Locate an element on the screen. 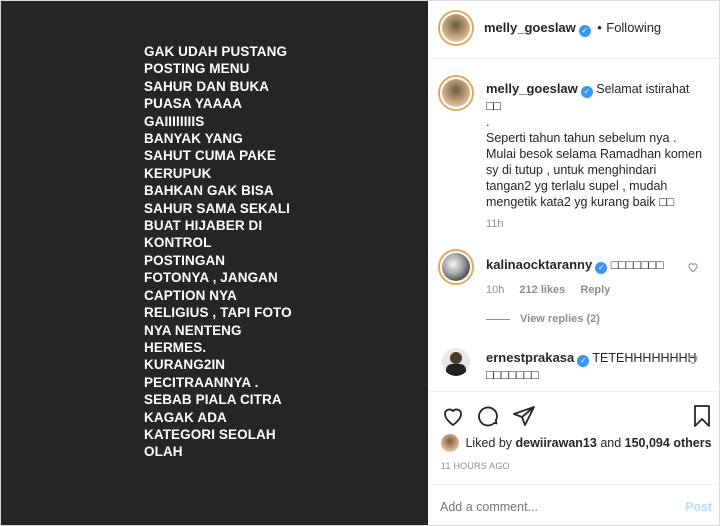 This screenshot has width=720, height=526. post-text-line: SAHUR DAN BUKA is located at coordinates (207, 86).